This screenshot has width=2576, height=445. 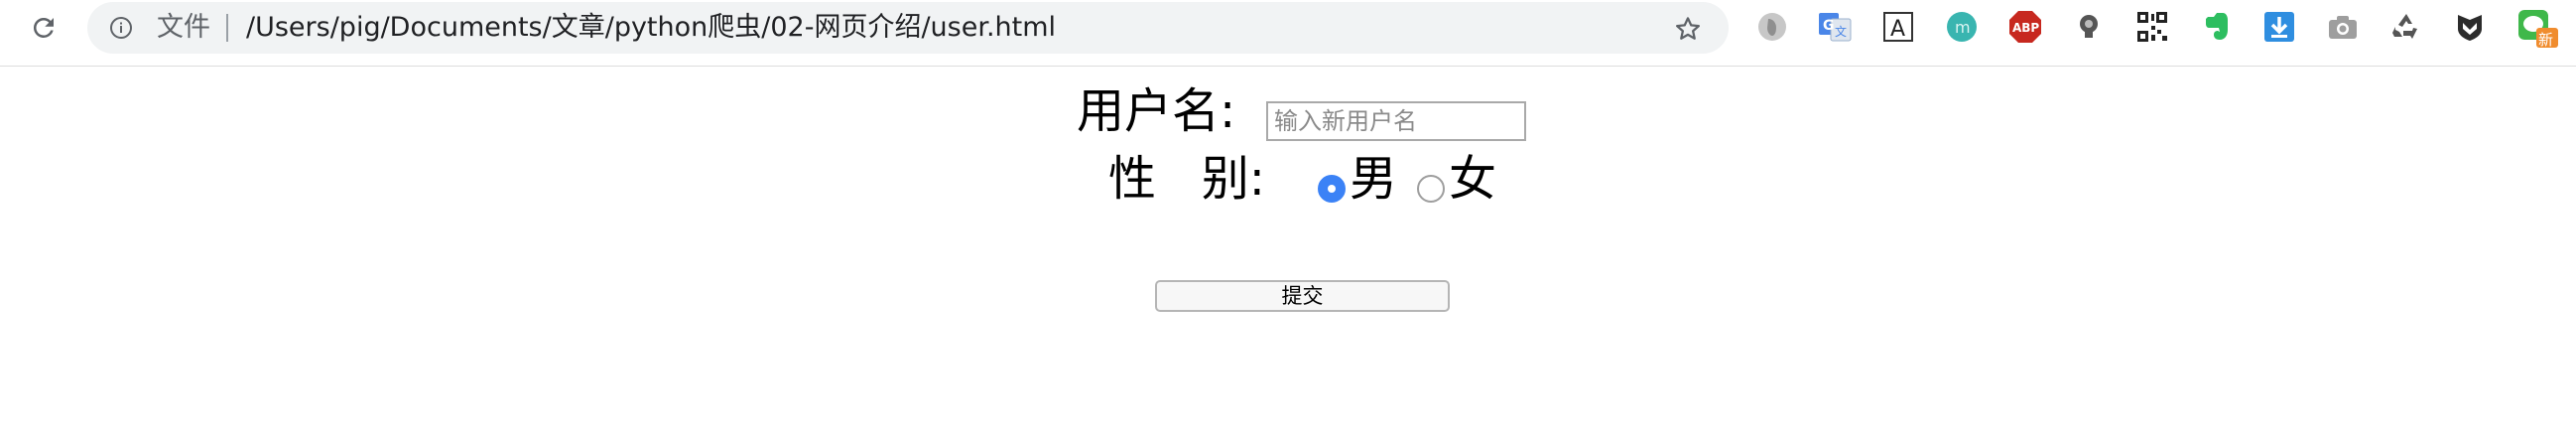 What do you see at coordinates (1829, 26) in the screenshot?
I see `svg-text: G` at bounding box center [1829, 26].